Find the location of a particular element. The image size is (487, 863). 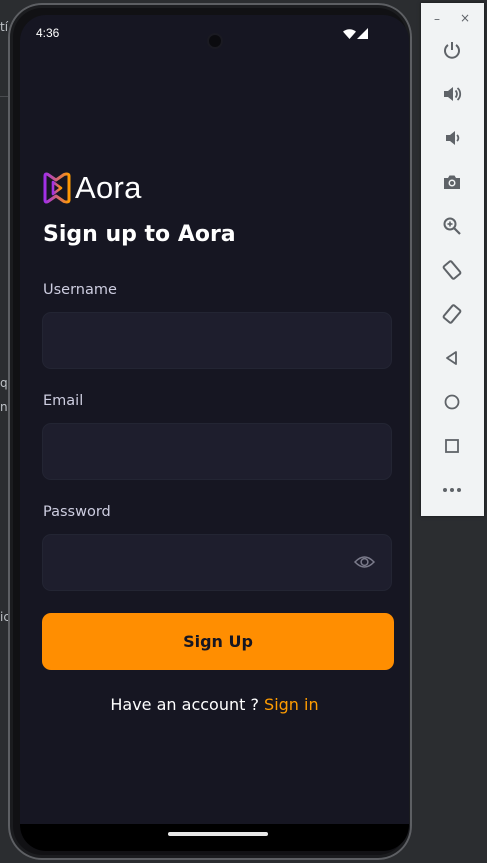

back-button is located at coordinates (452, 358).